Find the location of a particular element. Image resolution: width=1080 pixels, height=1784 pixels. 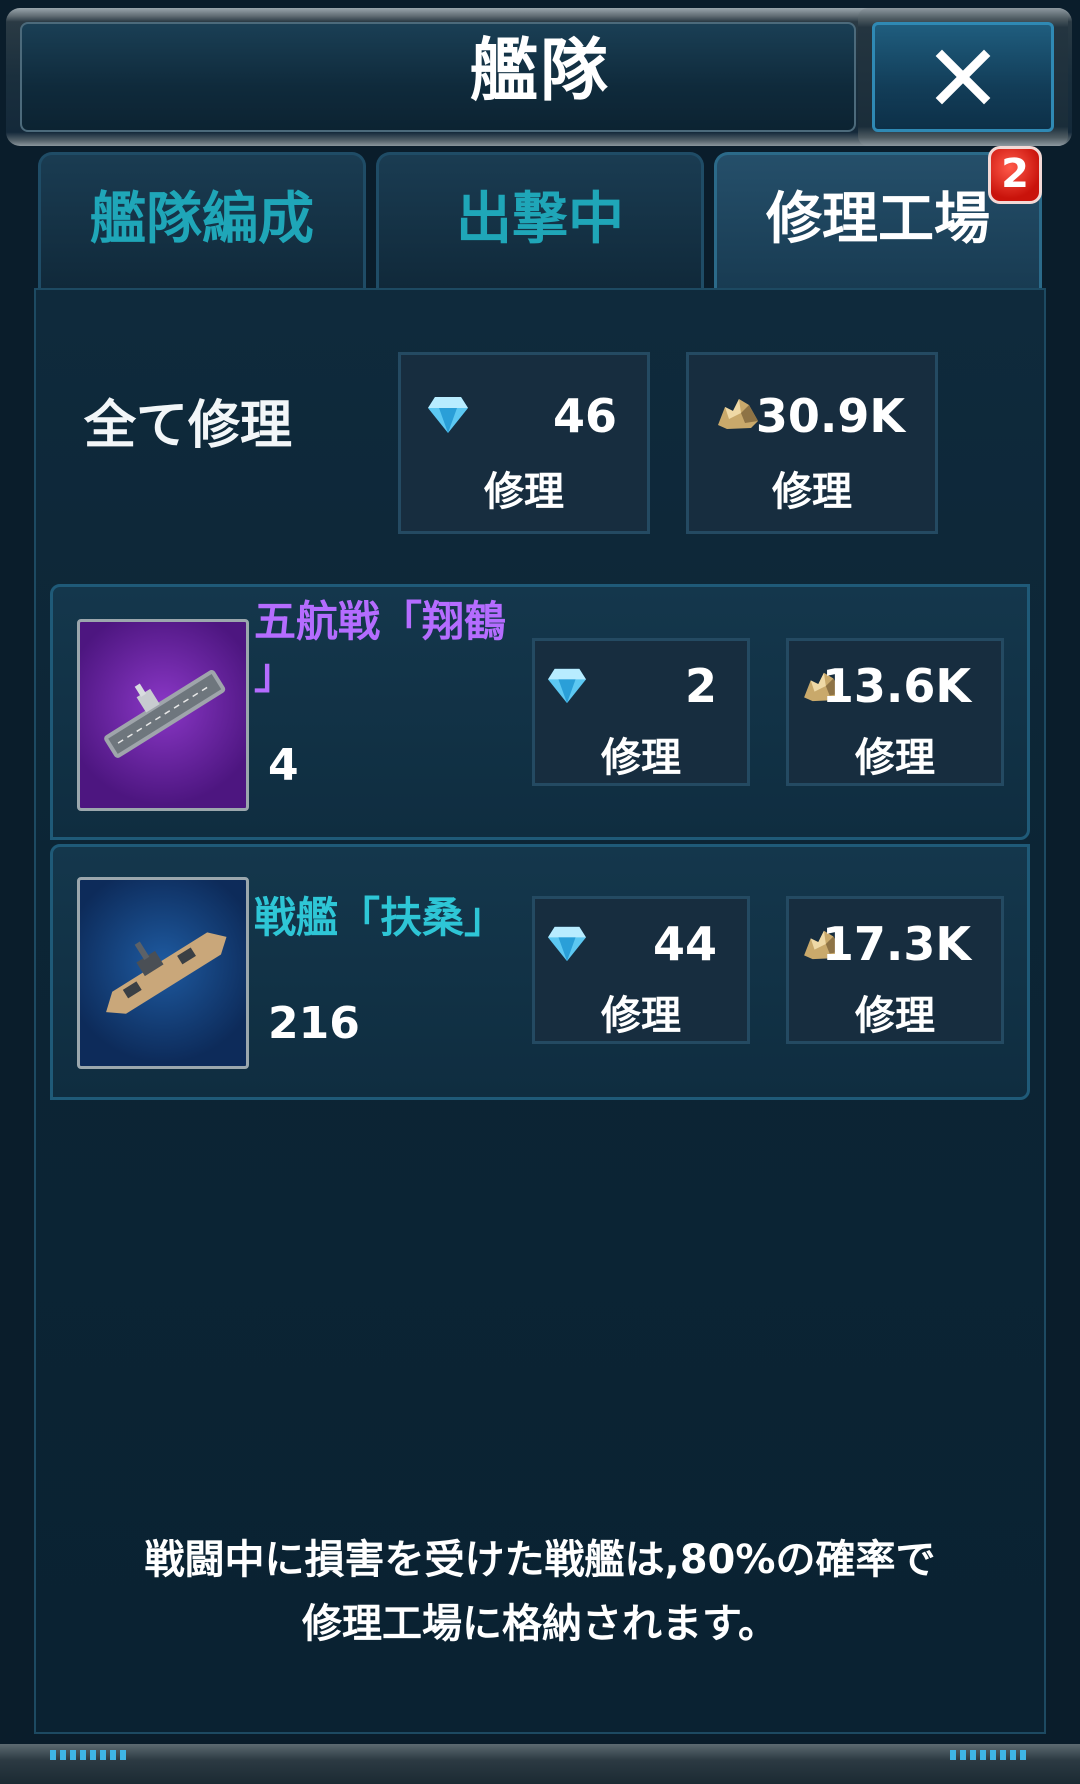

ore-icon is located at coordinates (738, 414).